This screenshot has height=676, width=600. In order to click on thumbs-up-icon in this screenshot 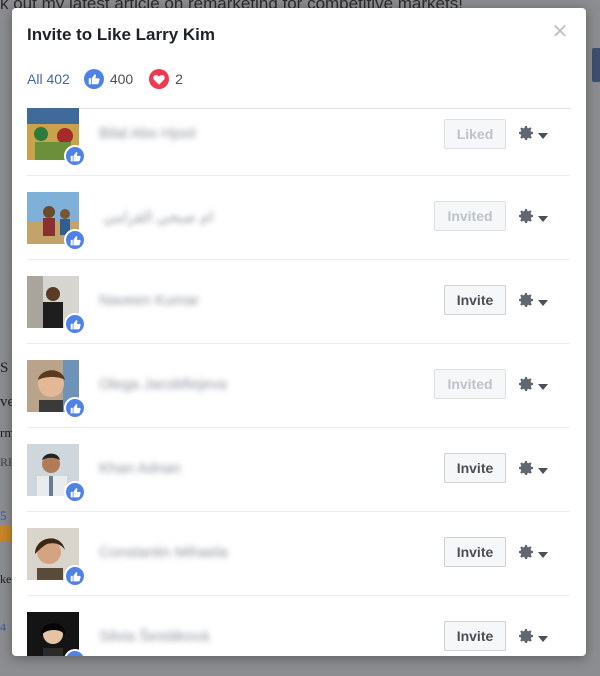, I will do `click(93, 79)`.